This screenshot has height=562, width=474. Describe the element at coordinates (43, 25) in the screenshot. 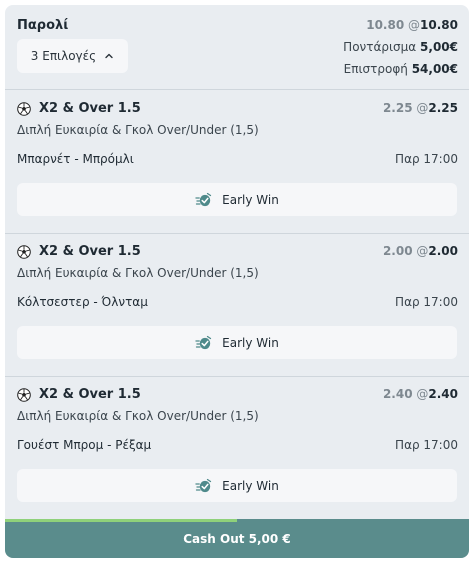

I see `bet-type-title: Παρολί` at that location.